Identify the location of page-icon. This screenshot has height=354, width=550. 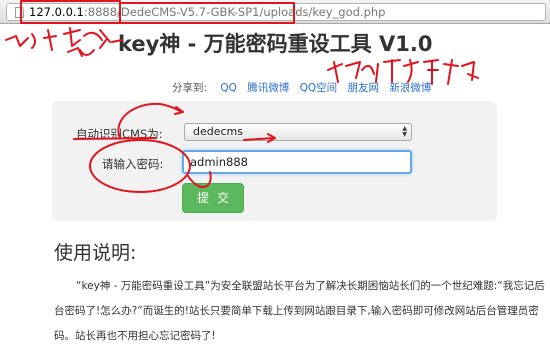
(19, 12).